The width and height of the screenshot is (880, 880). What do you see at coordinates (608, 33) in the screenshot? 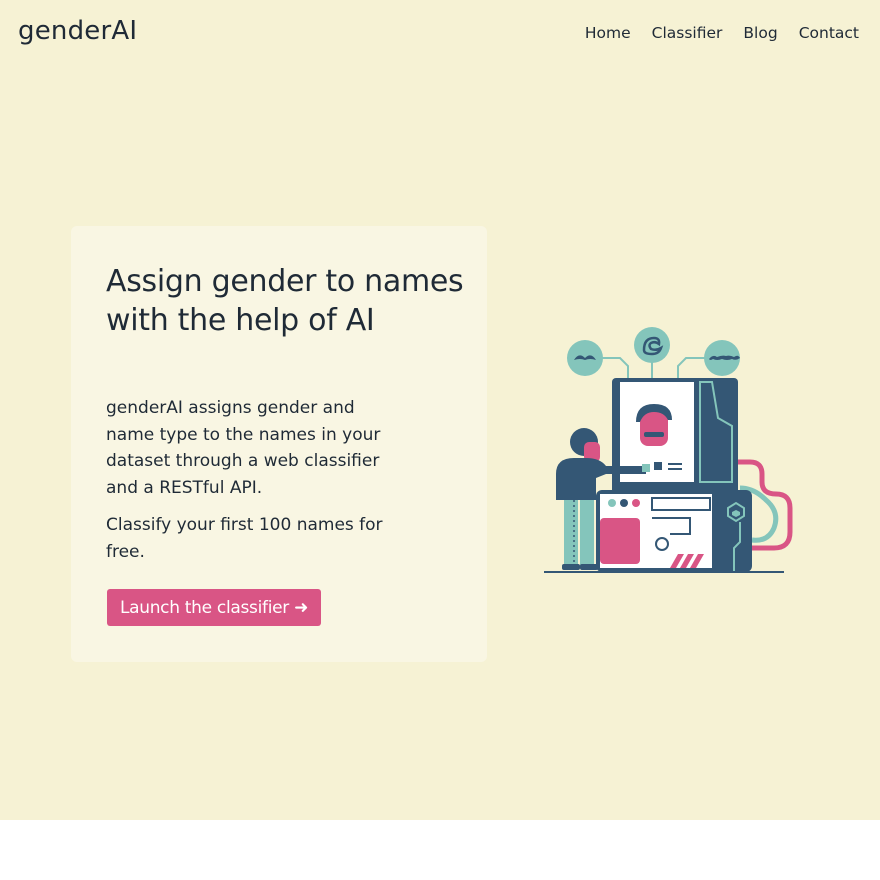
I see `nav-link-home: Home` at bounding box center [608, 33].